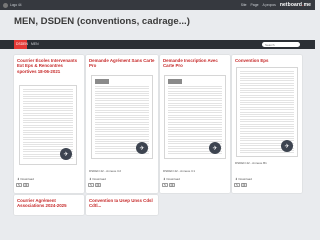 The height and width of the screenshot is (240, 320). What do you see at coordinates (291, 5) in the screenshot?
I see `brand-main: netboard` at bounding box center [291, 5].